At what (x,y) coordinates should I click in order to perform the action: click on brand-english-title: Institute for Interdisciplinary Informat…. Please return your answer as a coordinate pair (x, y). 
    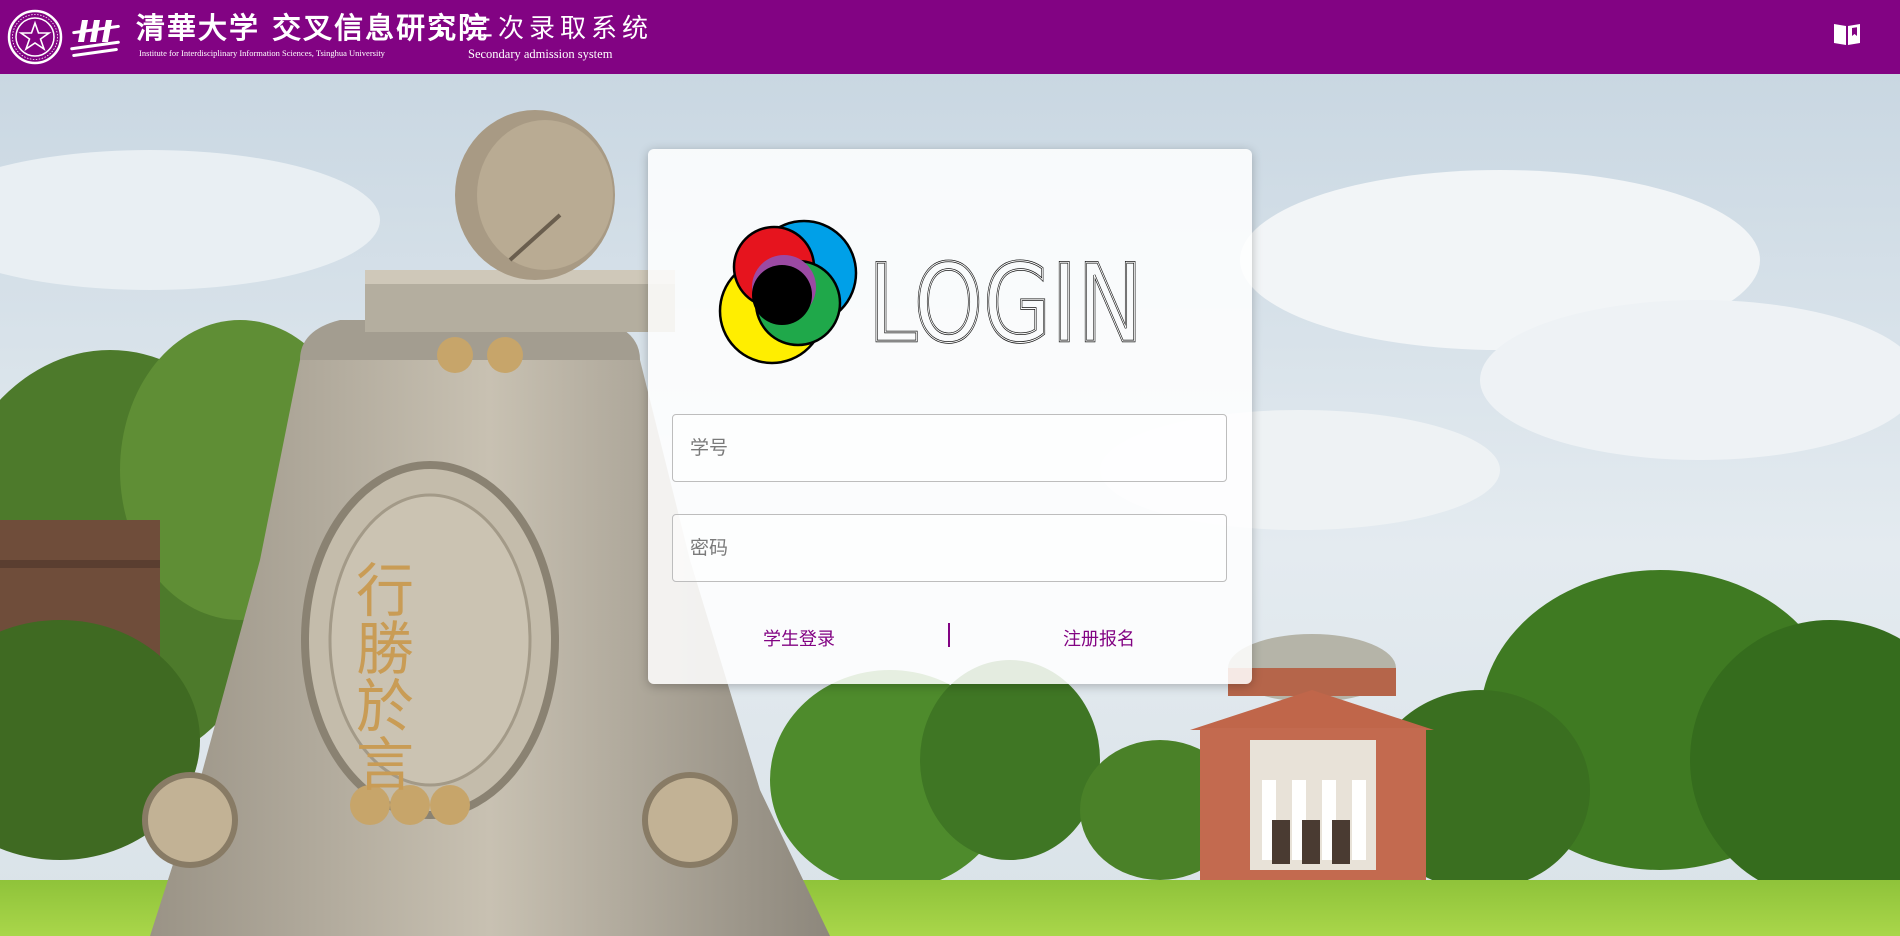
    Looking at the image, I should click on (262, 53).